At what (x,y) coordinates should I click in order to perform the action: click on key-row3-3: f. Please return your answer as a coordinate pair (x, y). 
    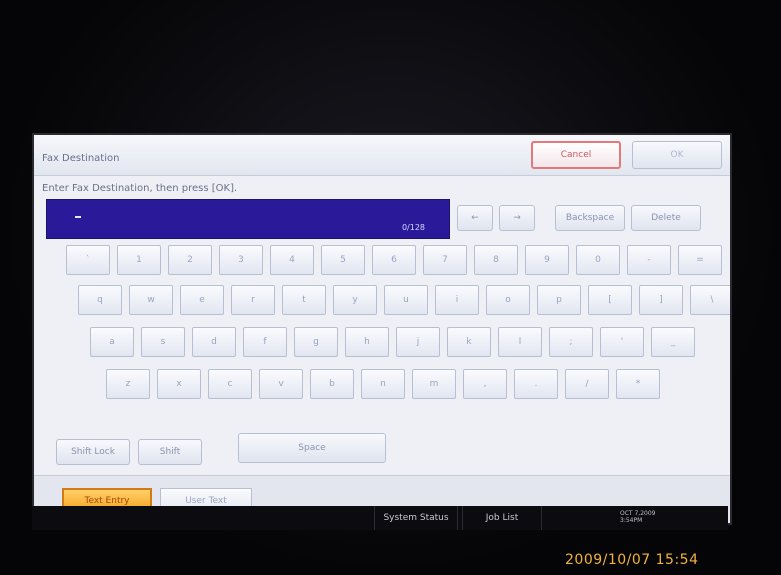
    Looking at the image, I should click on (265, 342).